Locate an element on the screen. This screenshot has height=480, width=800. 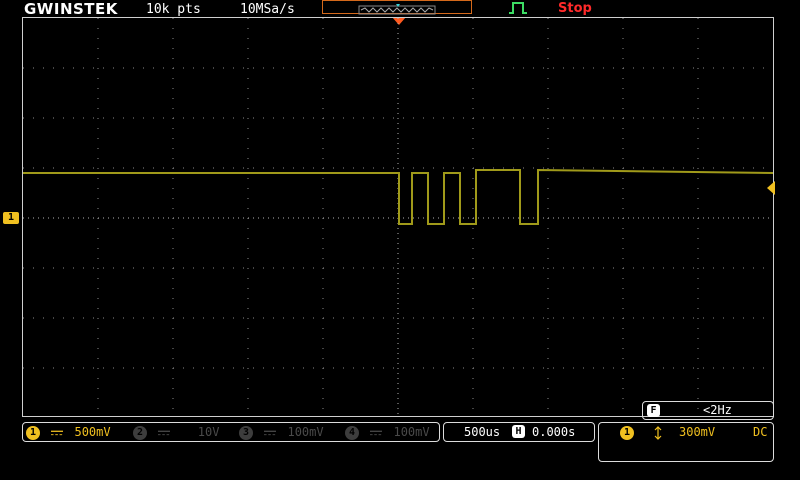
frequency-value: <2Hz is located at coordinates (717, 410).